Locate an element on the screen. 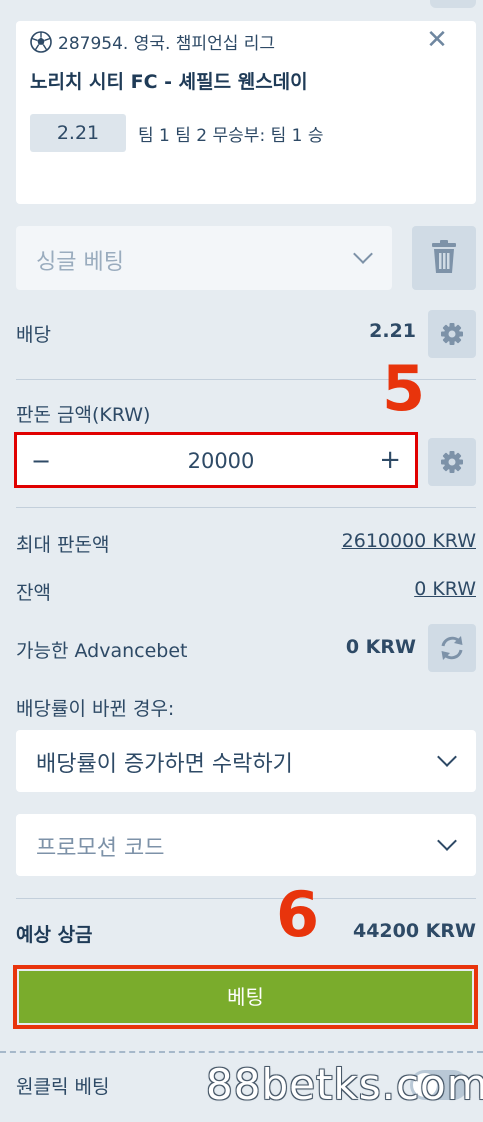 The width and height of the screenshot is (483, 1122). step-5-annotation: 5 is located at coordinates (404, 388).